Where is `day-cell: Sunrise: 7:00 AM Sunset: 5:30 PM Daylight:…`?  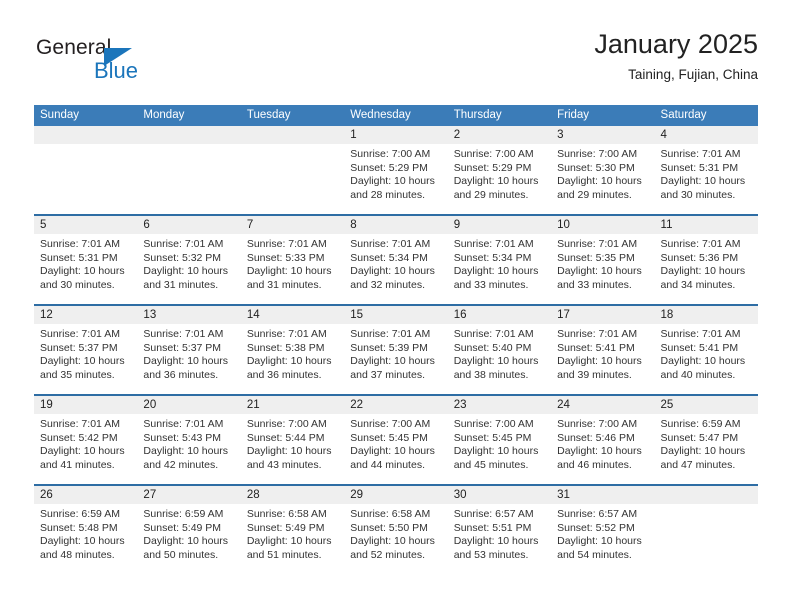
day-cell: Sunrise: 7:00 AM Sunset: 5:30 PM Daylight:… is located at coordinates (602, 179).